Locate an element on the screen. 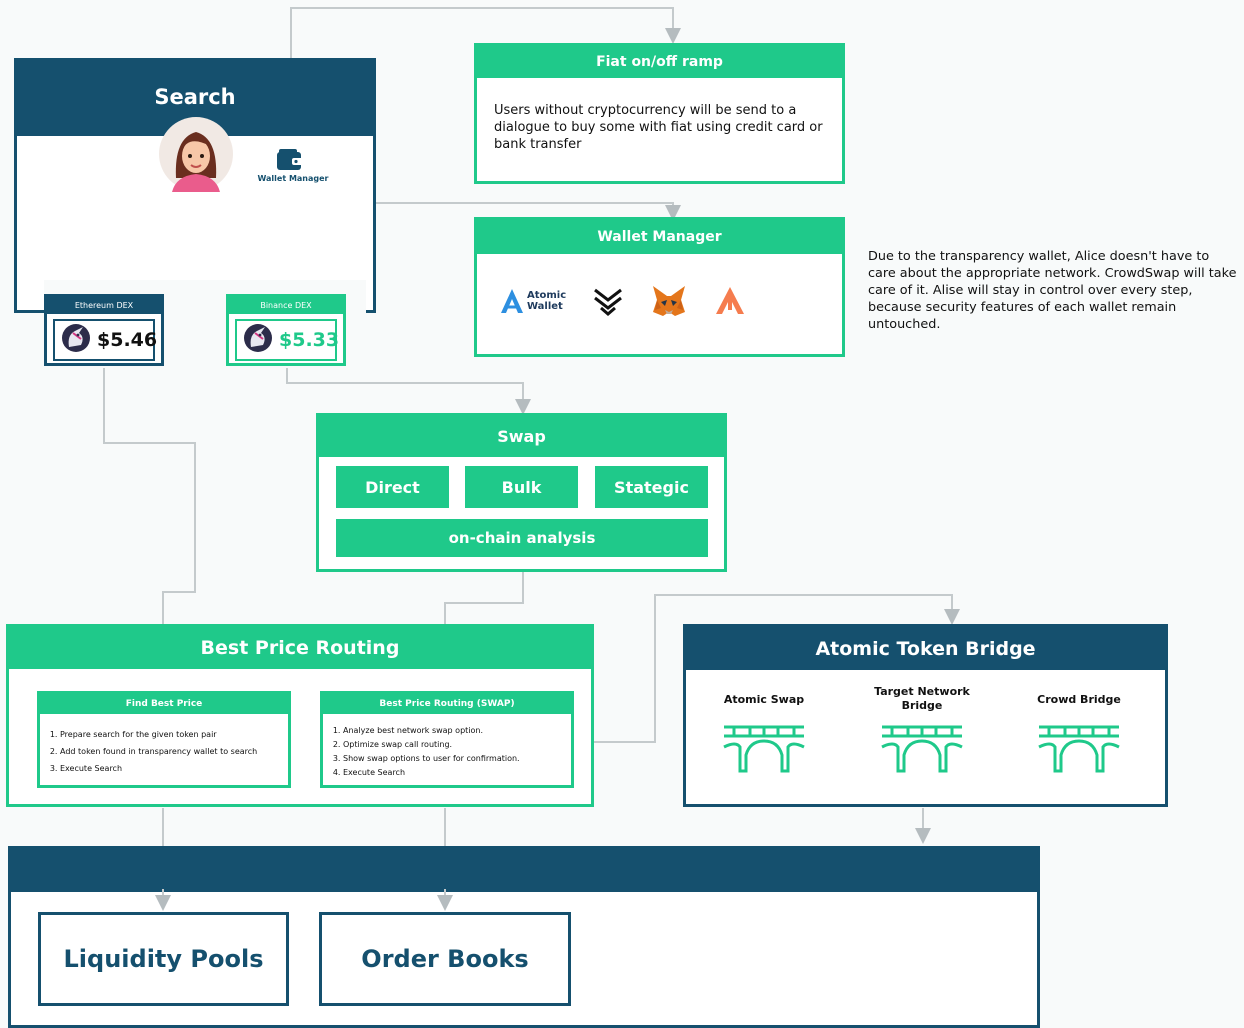 The height and width of the screenshot is (1028, 1244). bottom-arrows is located at coordinates (304, 900).